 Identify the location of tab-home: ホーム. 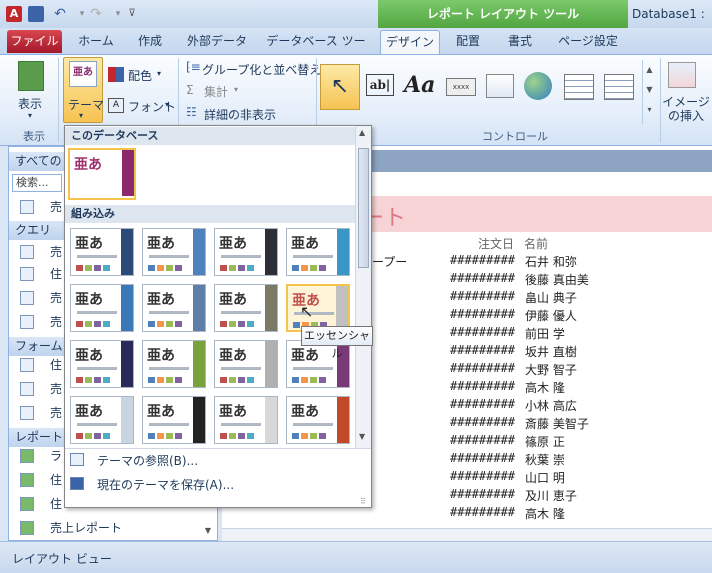
(96, 42).